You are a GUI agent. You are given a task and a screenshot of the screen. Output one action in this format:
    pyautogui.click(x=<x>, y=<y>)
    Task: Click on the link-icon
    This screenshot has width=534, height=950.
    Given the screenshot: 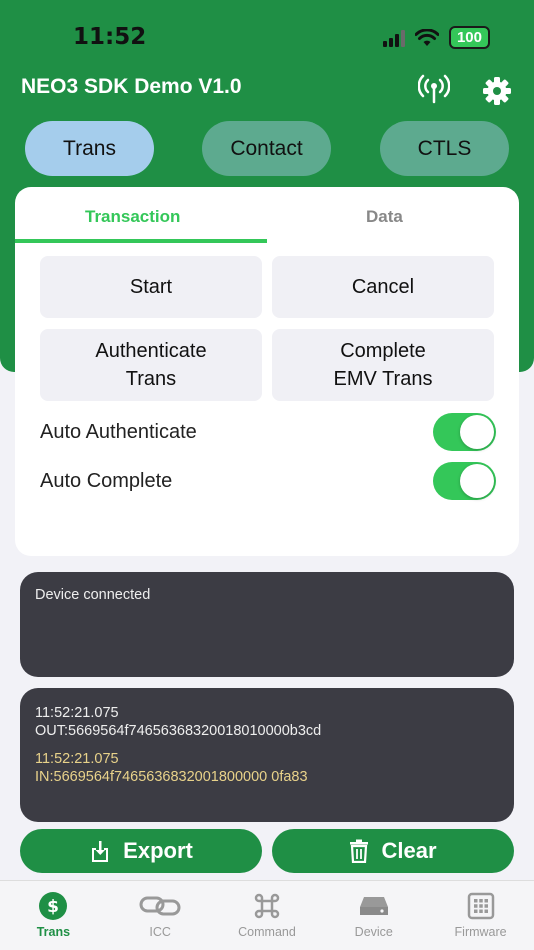 What is the action you would take?
    pyautogui.click(x=160, y=906)
    